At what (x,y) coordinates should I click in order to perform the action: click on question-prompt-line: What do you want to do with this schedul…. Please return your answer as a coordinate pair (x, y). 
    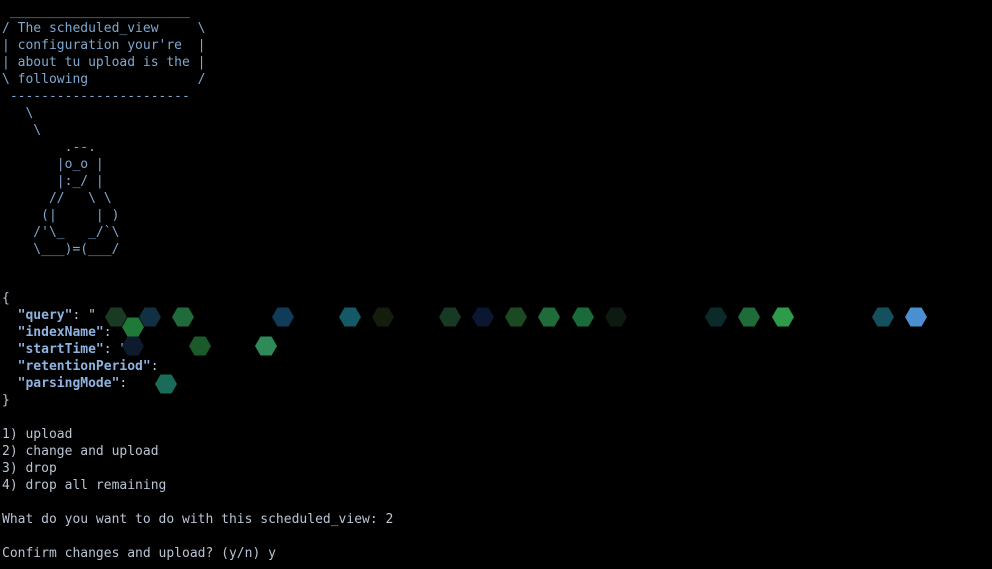
    Looking at the image, I should click on (197, 519).